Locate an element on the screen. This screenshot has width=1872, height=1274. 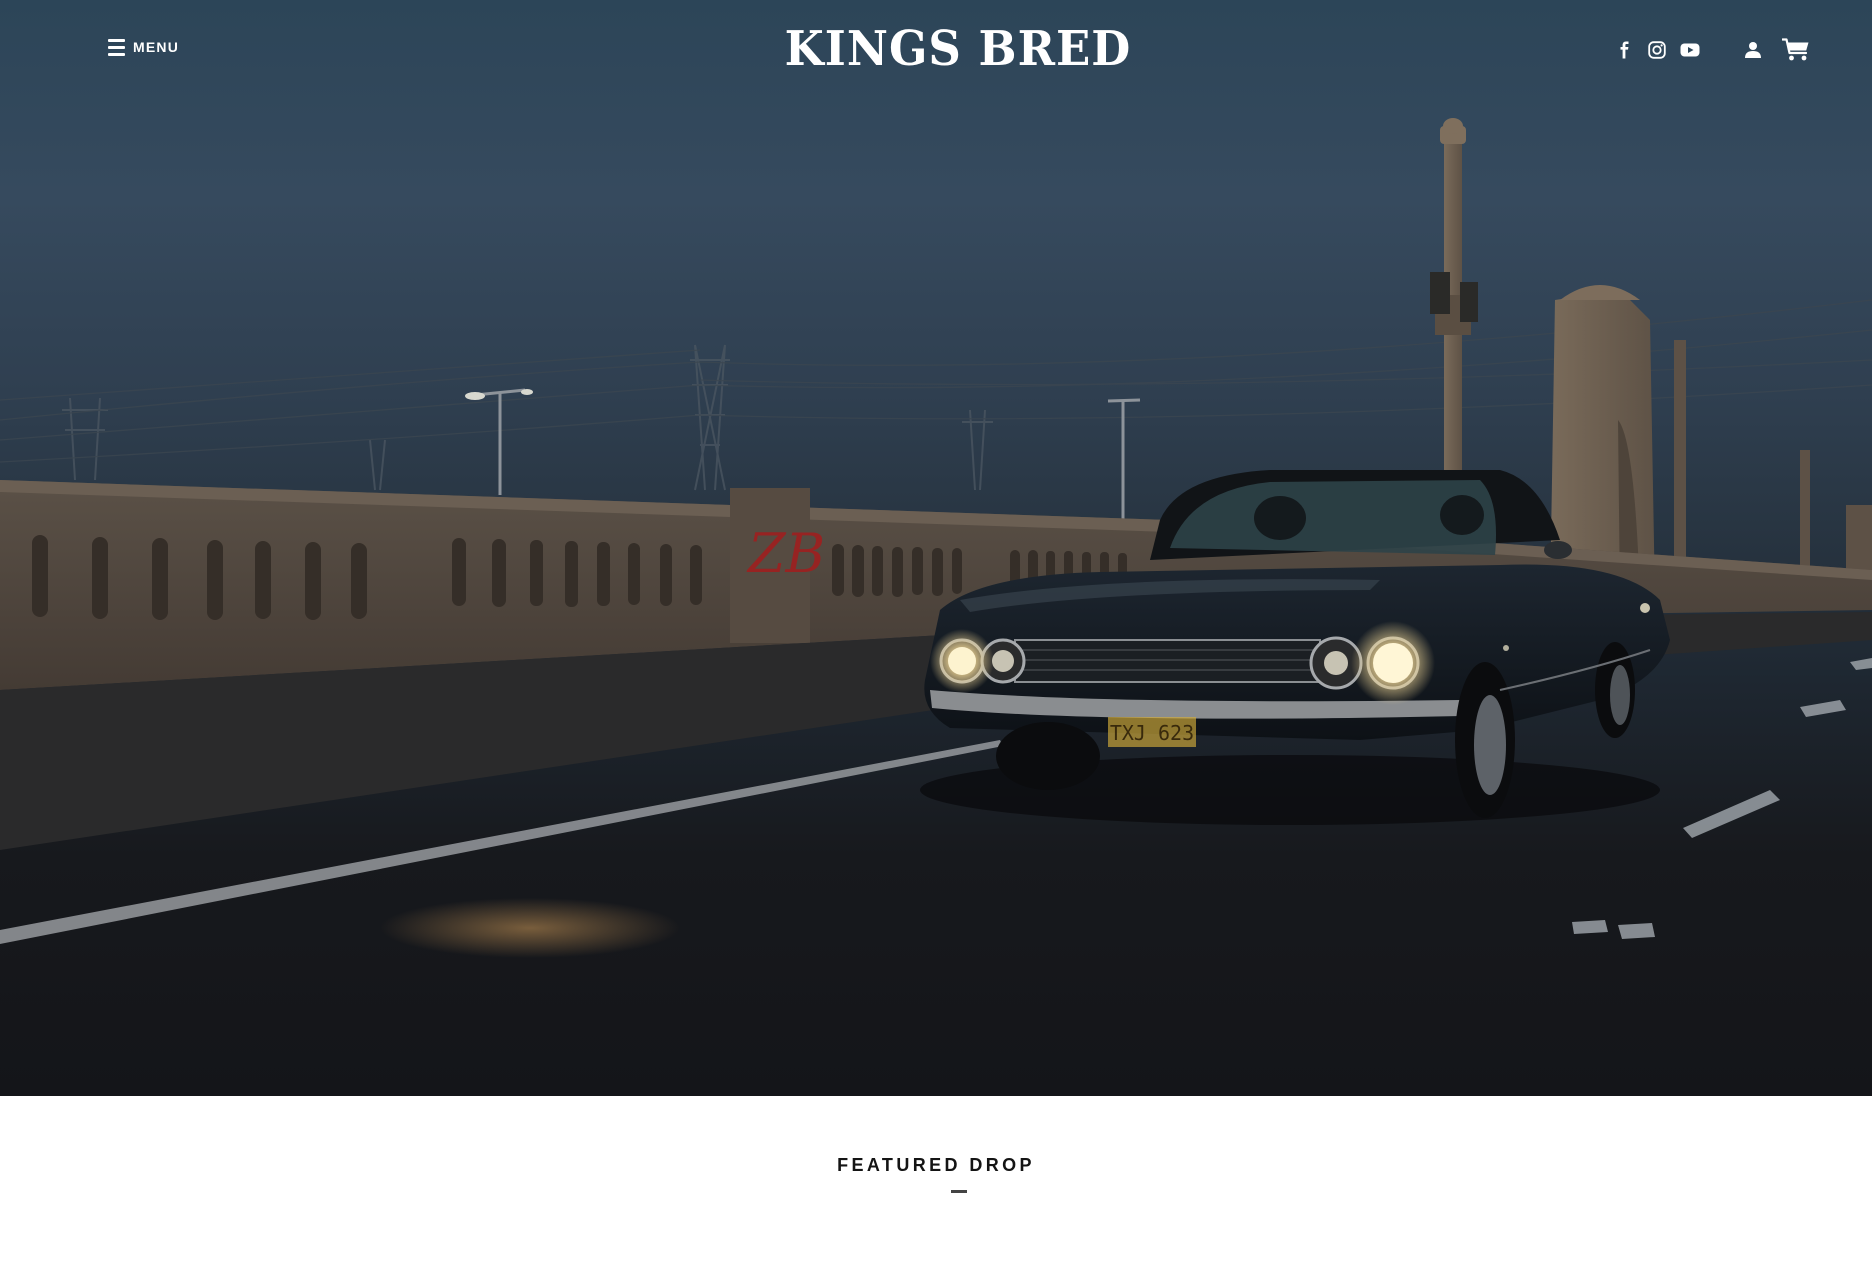
youtube-icon is located at coordinates (1690, 52).